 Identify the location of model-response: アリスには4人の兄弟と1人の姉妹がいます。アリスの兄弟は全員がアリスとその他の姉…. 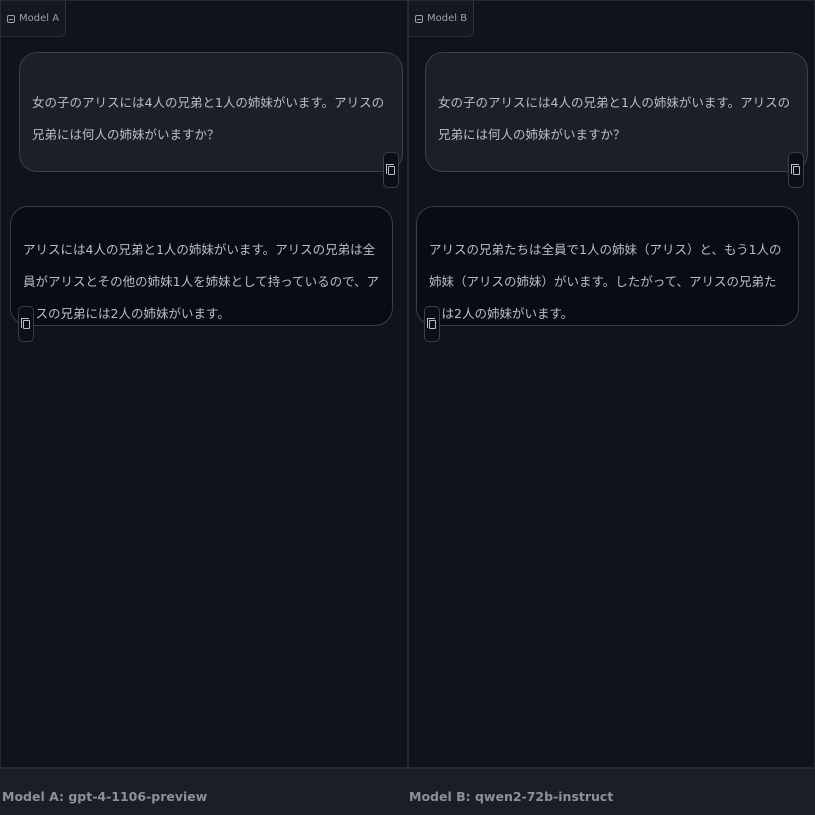
(201, 274).